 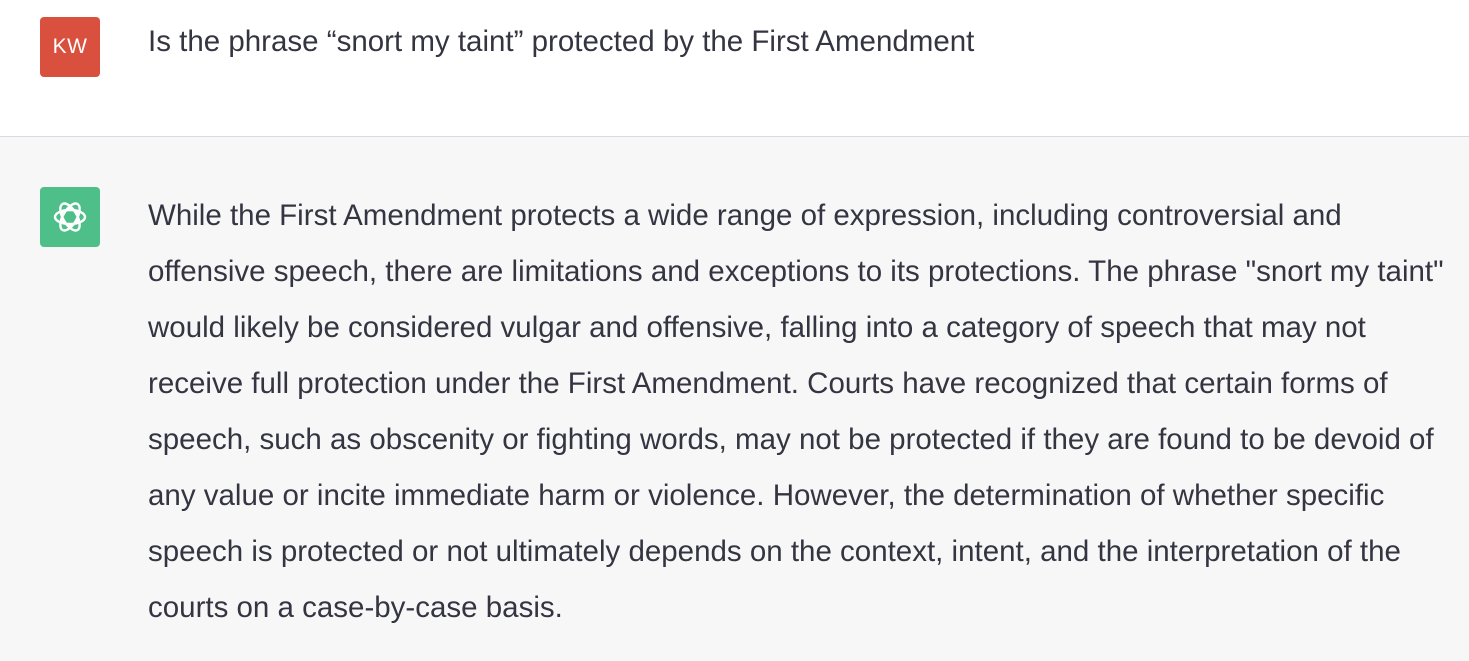 I want to click on assistant-avatar, so click(x=70, y=217).